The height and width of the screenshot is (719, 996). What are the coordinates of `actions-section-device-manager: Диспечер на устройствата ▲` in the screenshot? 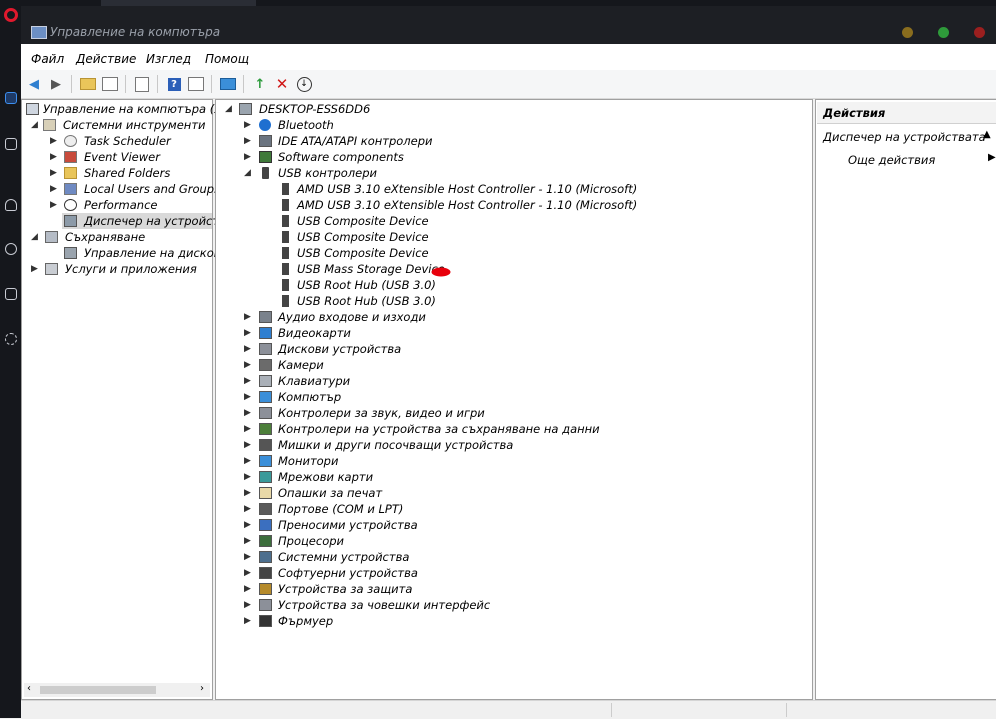 It's located at (906, 137).